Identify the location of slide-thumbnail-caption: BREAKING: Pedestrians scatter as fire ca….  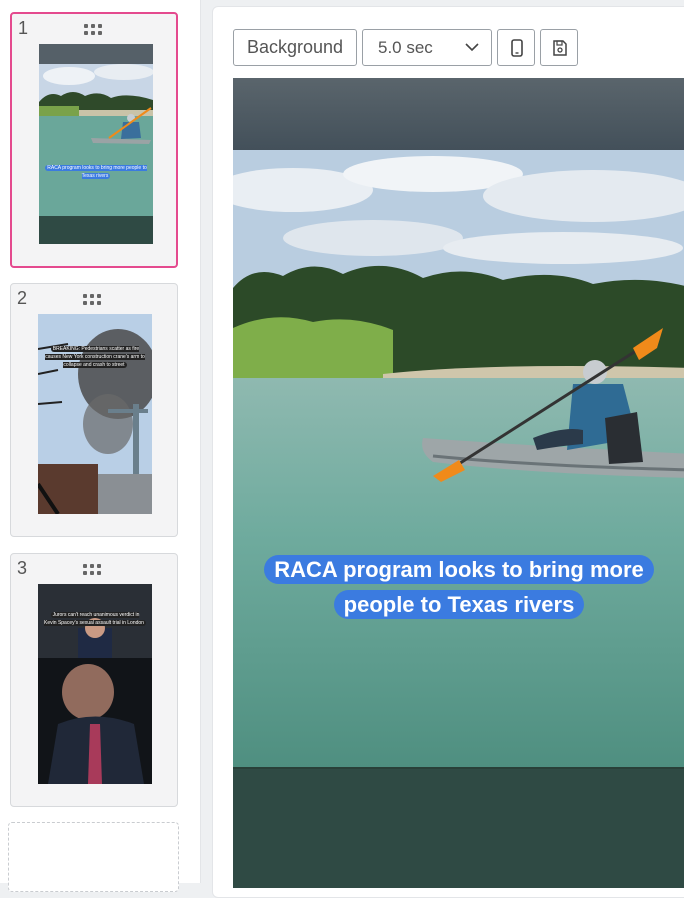
(95, 357).